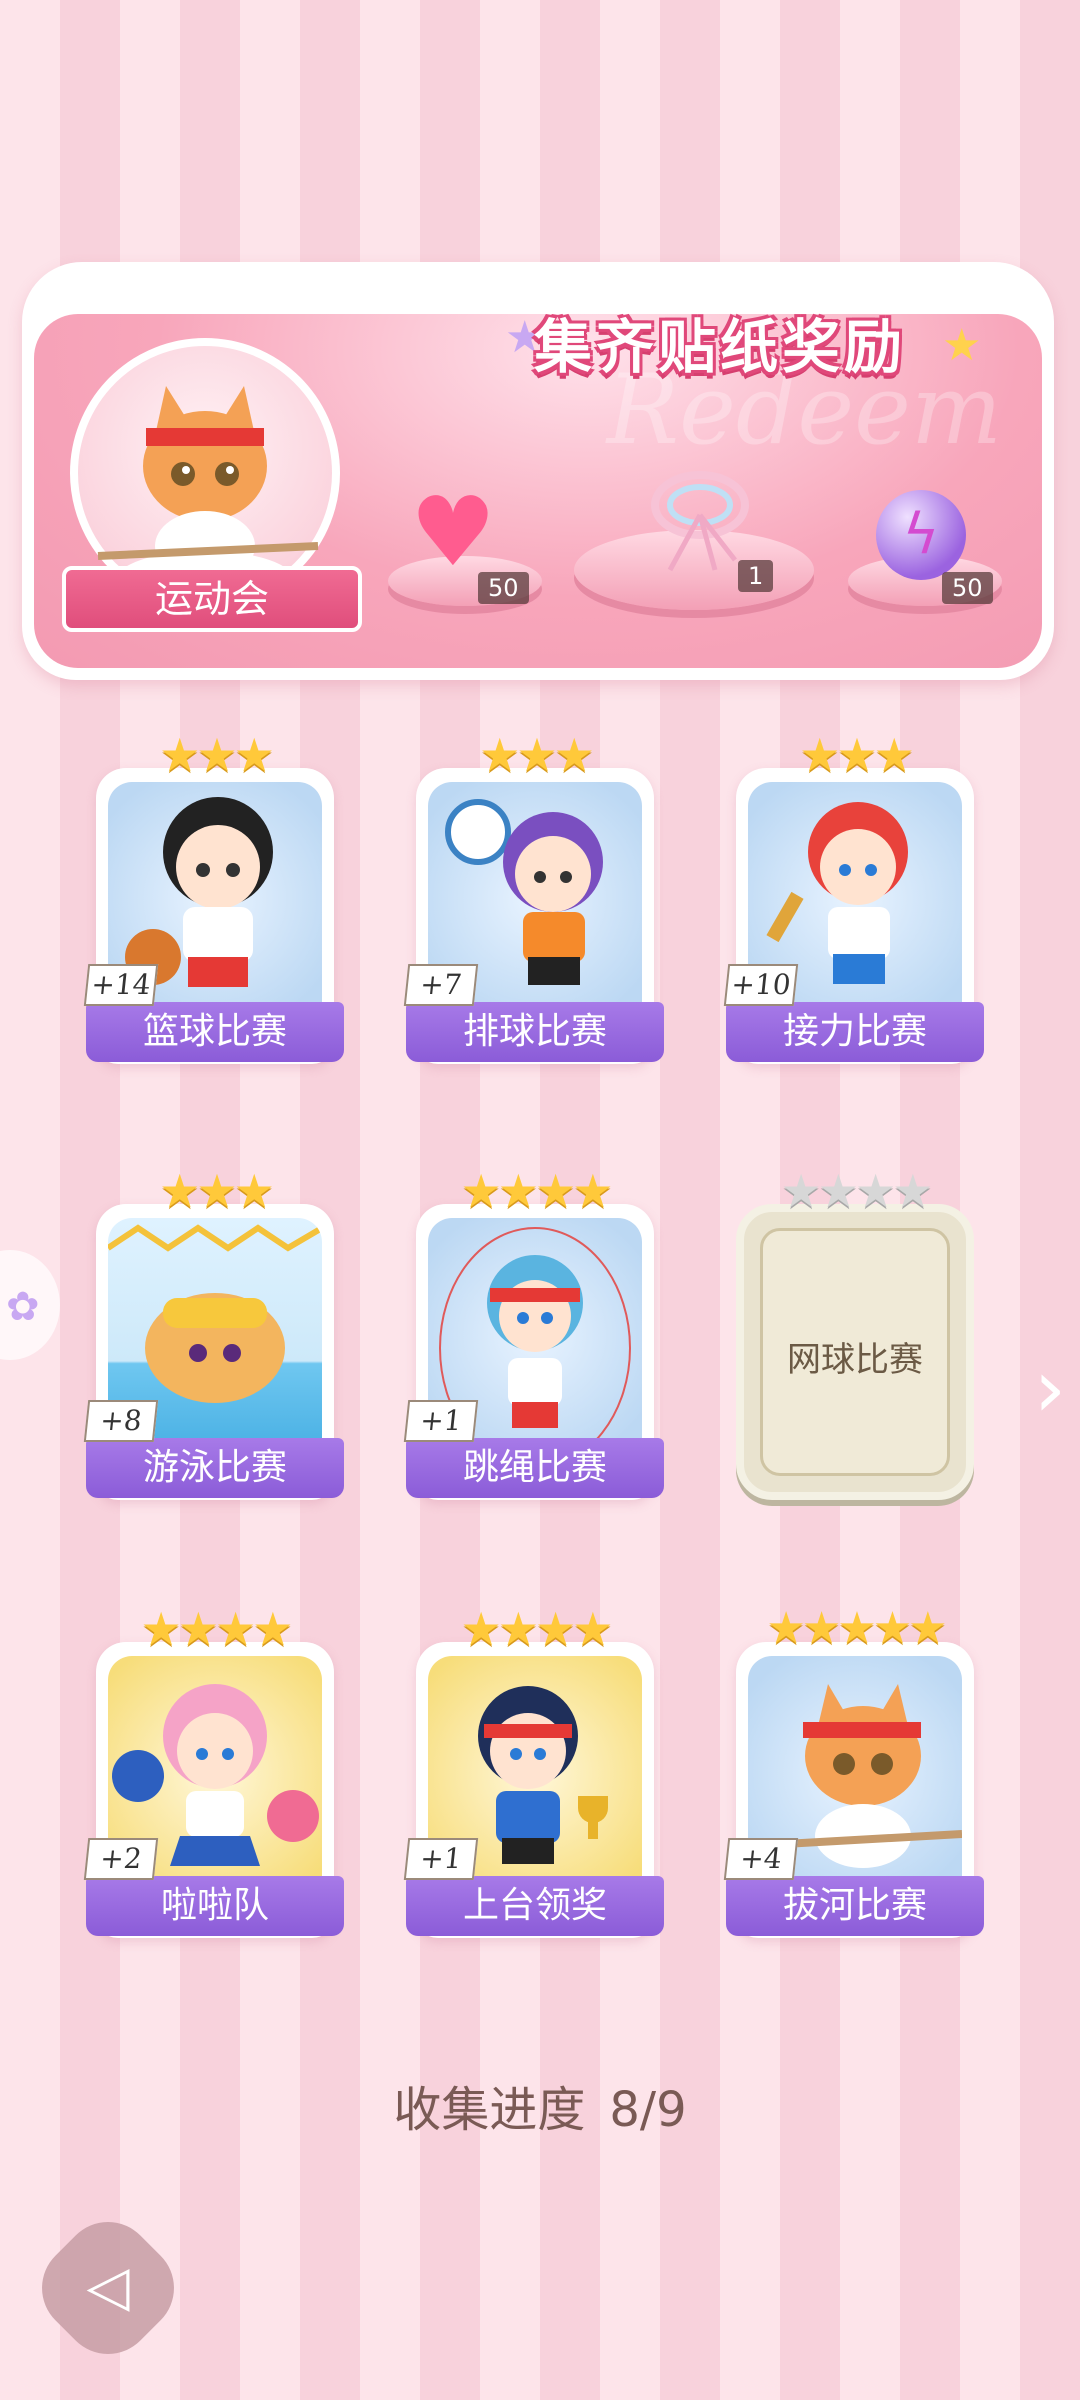 This screenshot has height=2400, width=1080. What do you see at coordinates (23, 1307) in the screenshot?
I see `petal-icon: ✿` at bounding box center [23, 1307].